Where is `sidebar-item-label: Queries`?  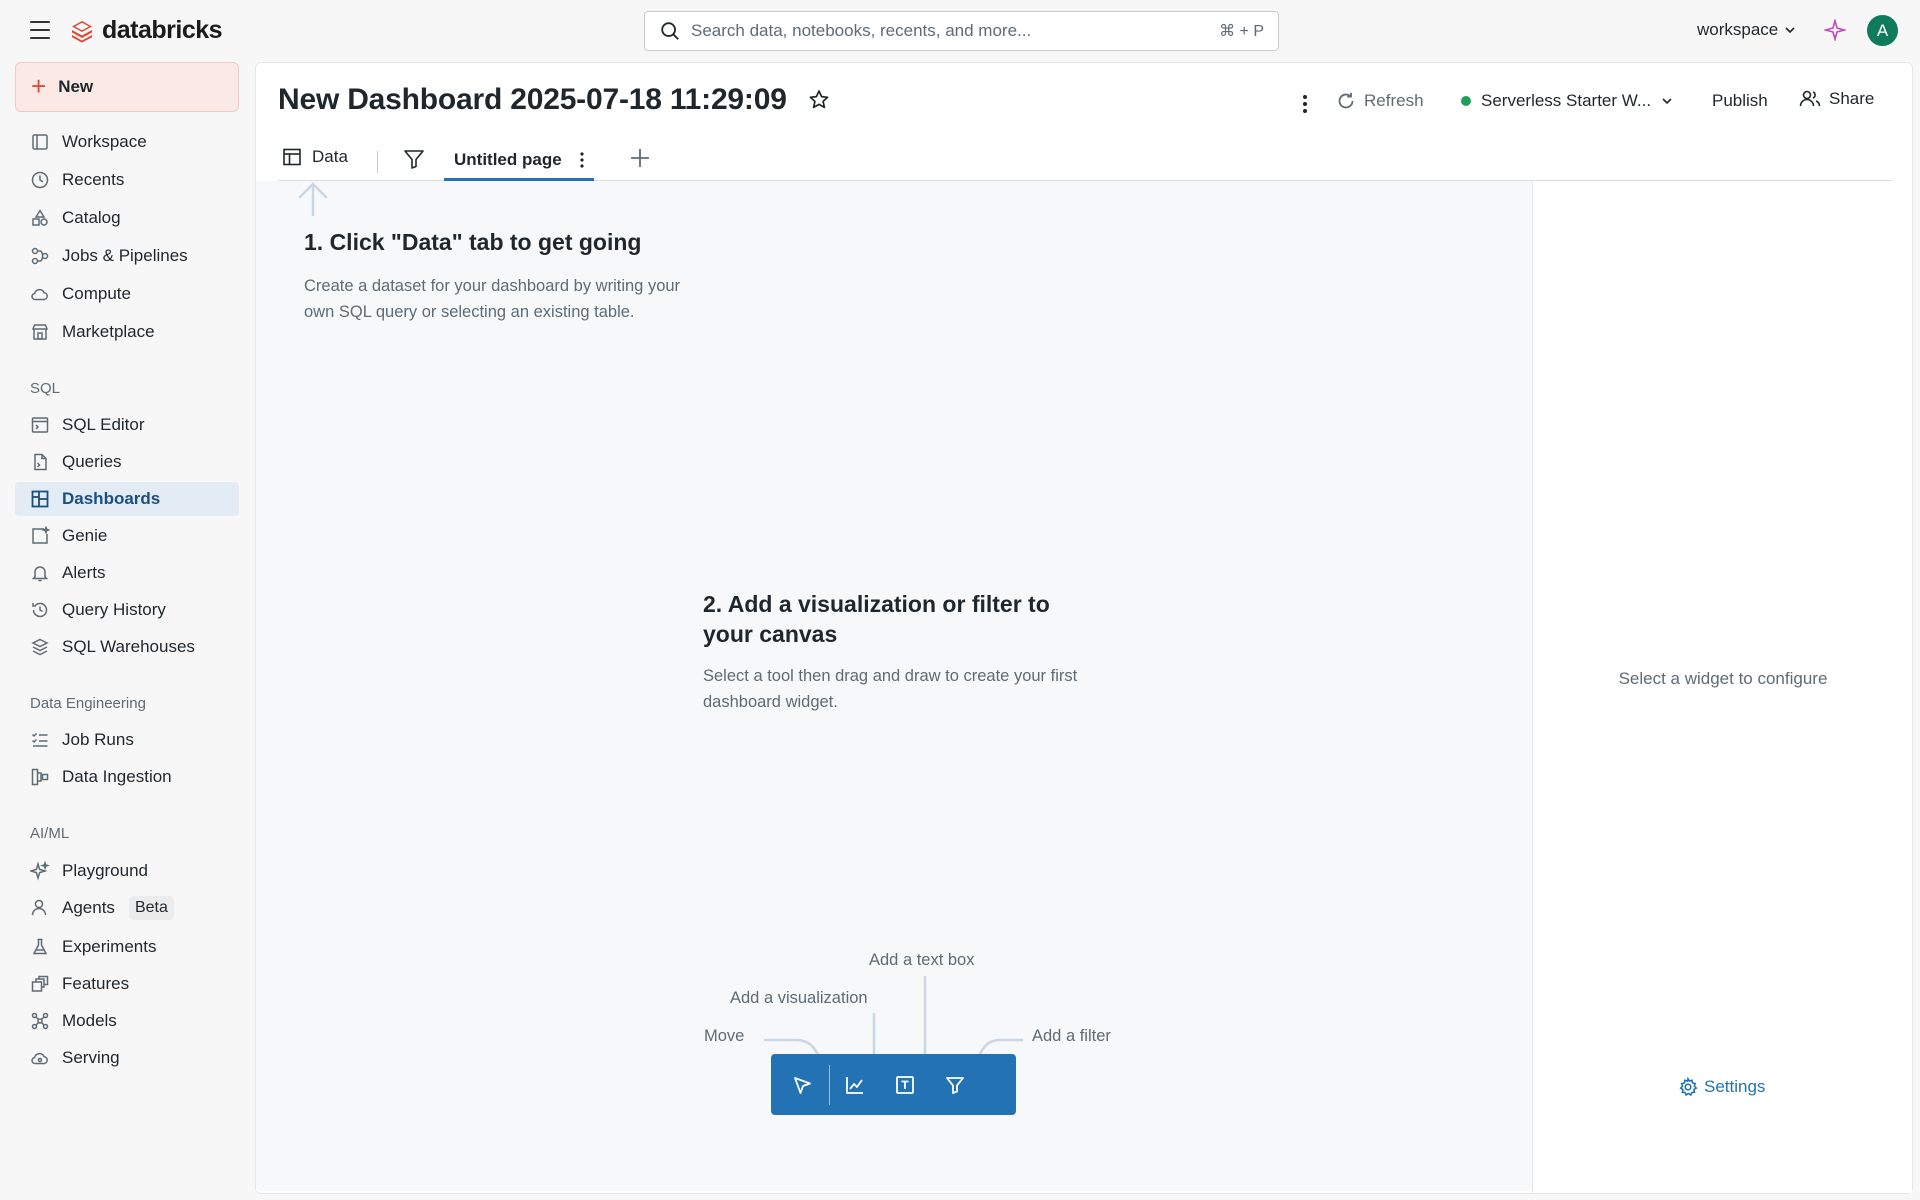 sidebar-item-label: Queries is located at coordinates (92, 461).